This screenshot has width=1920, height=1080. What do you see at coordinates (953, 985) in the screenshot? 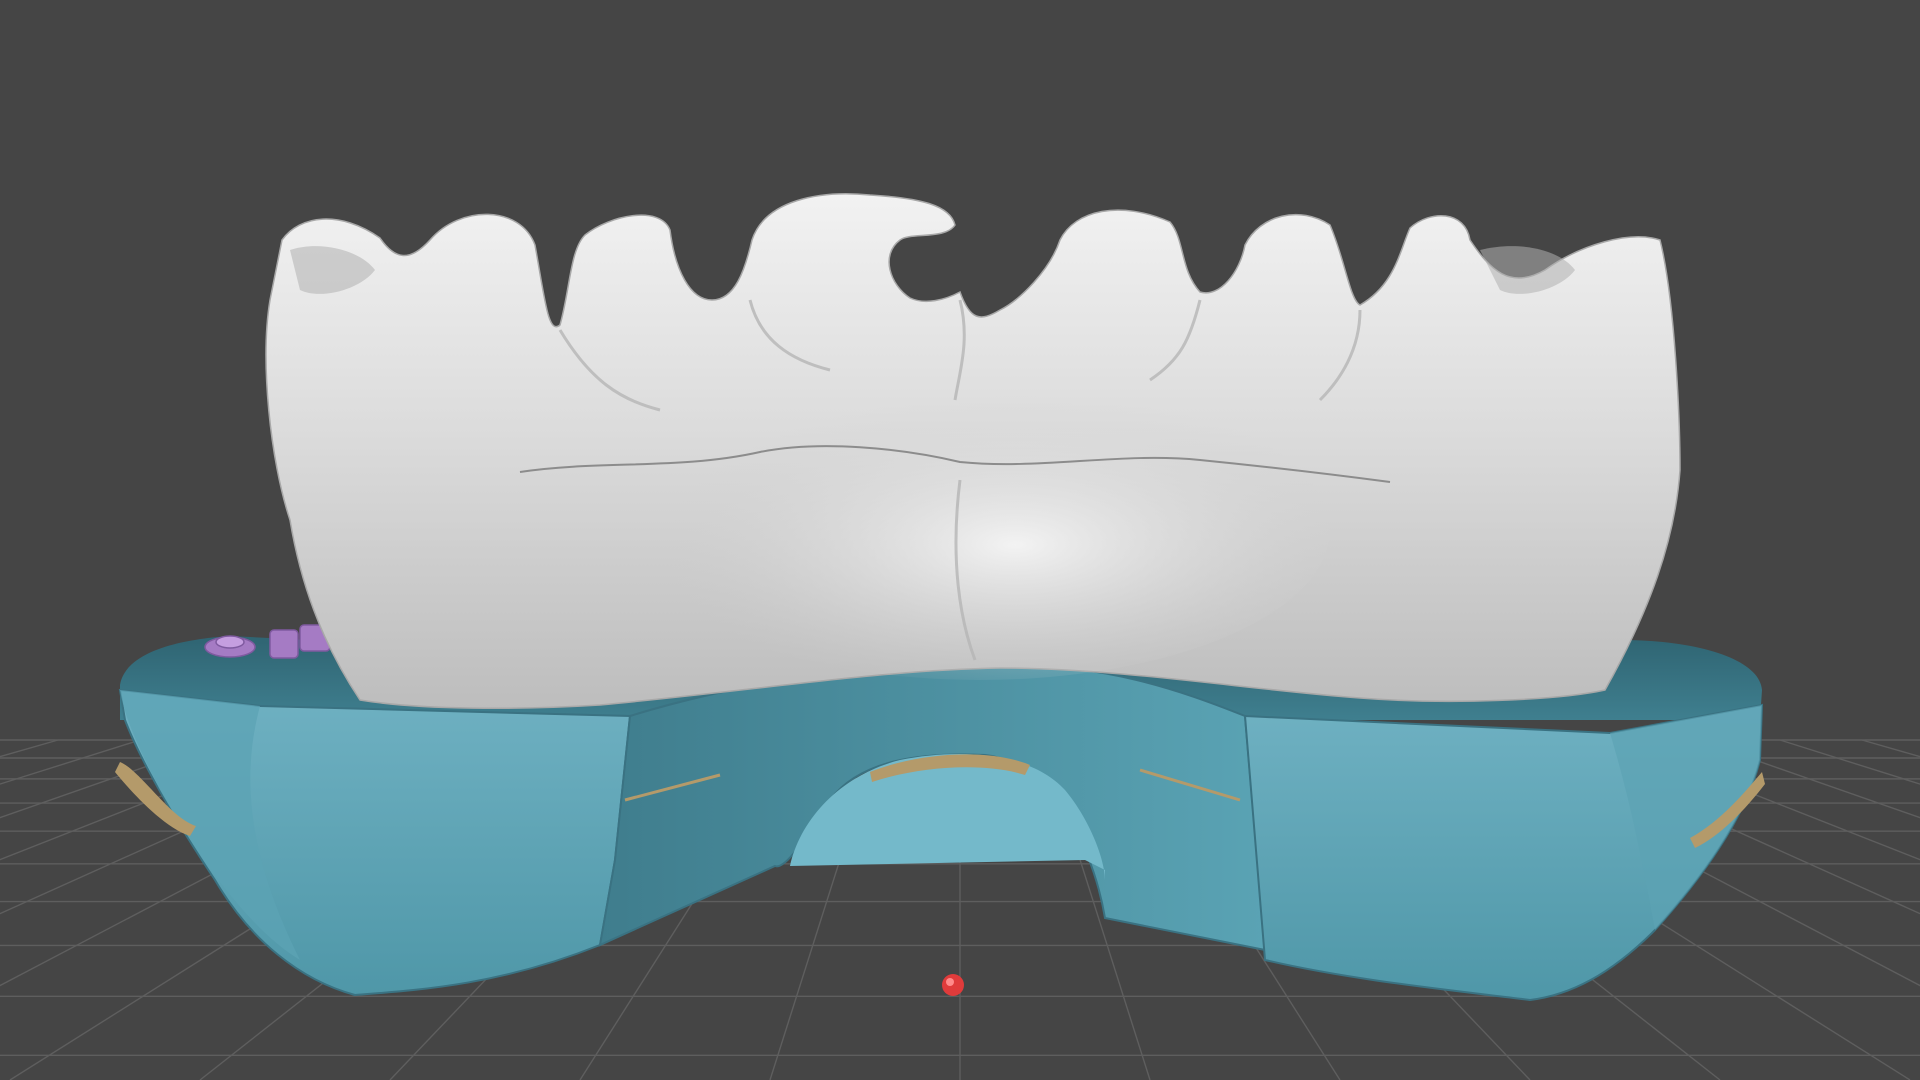
I see `origin-marker` at bounding box center [953, 985].